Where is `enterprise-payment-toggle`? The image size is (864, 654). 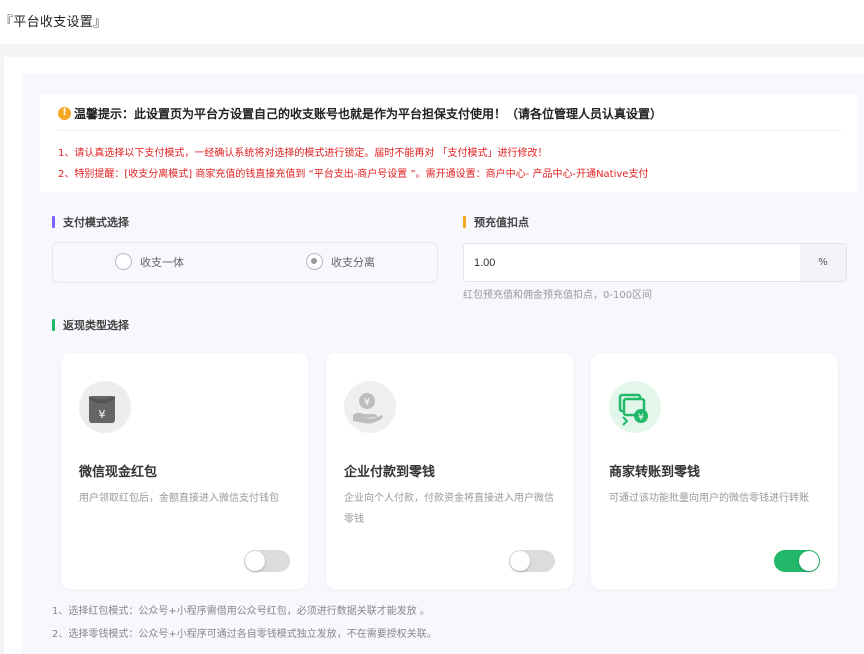 enterprise-payment-toggle is located at coordinates (532, 561).